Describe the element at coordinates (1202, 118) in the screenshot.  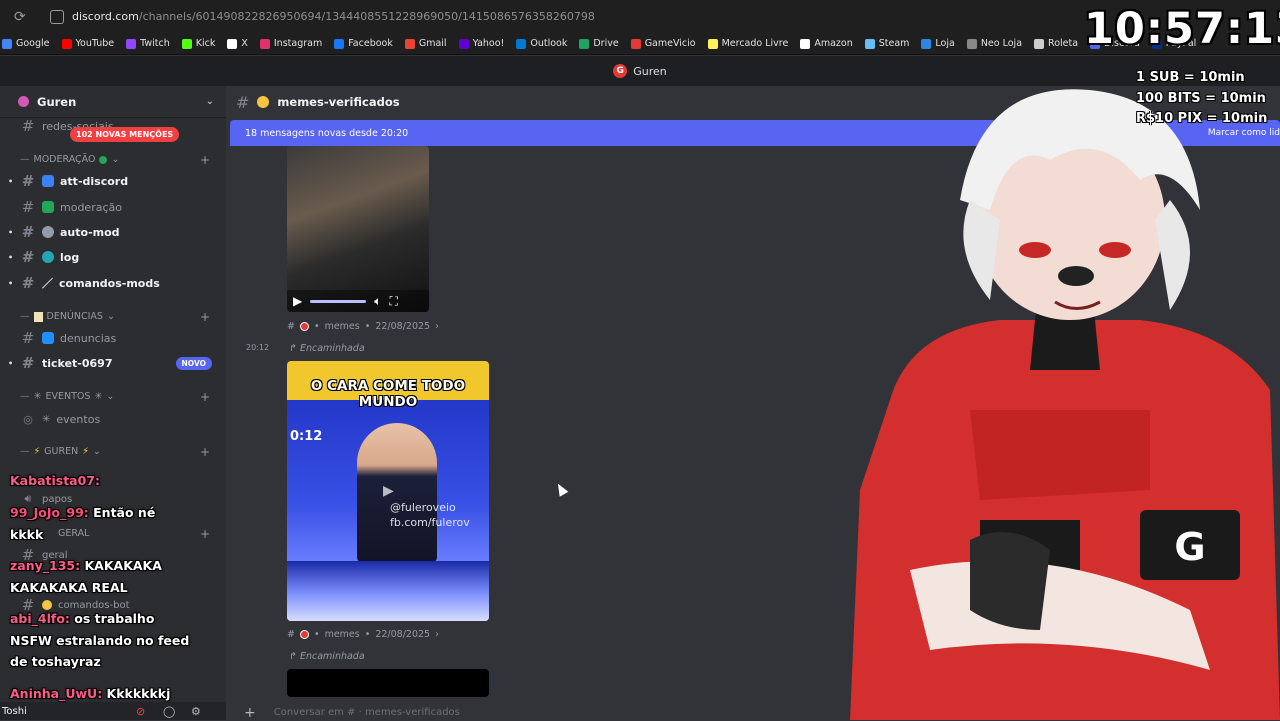
I see `pix-rate-line: R$10 PIX = 10min` at that location.